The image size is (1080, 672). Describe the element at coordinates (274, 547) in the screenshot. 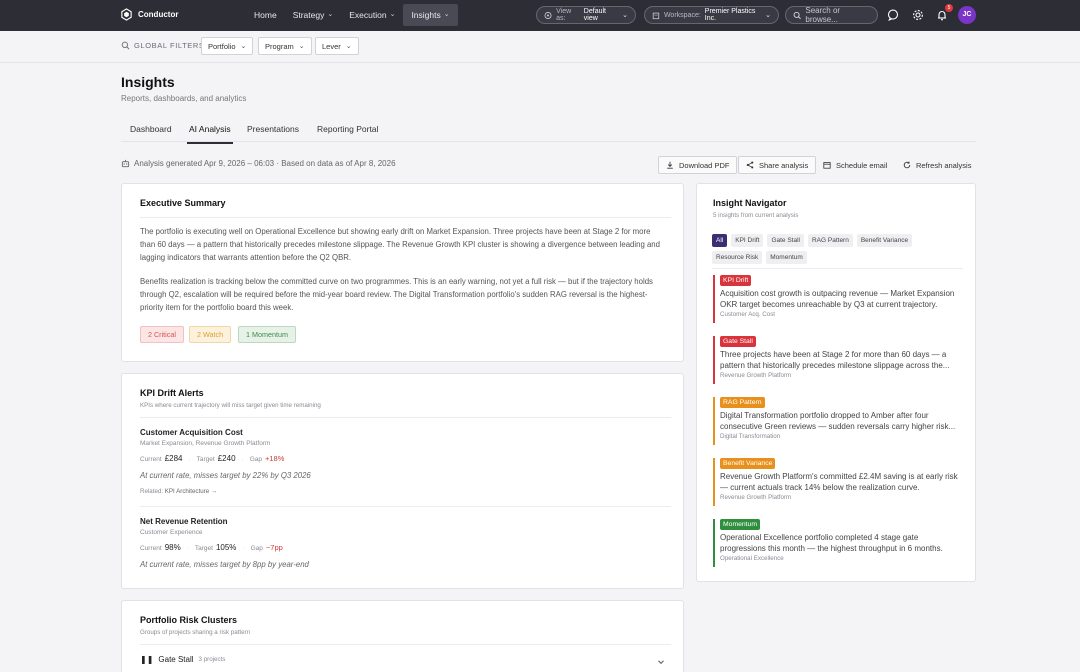

I see `gap-value: −7pp` at that location.